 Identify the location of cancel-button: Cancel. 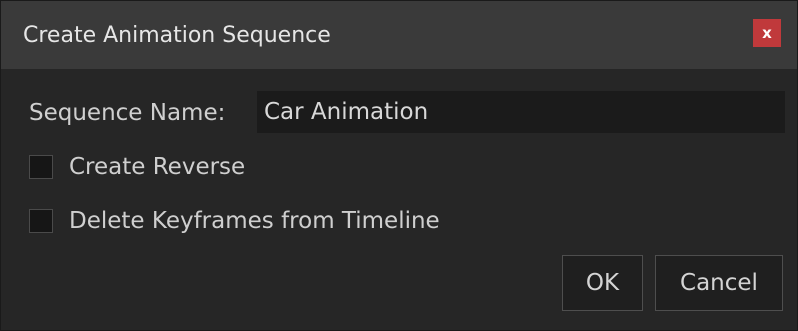
(719, 283).